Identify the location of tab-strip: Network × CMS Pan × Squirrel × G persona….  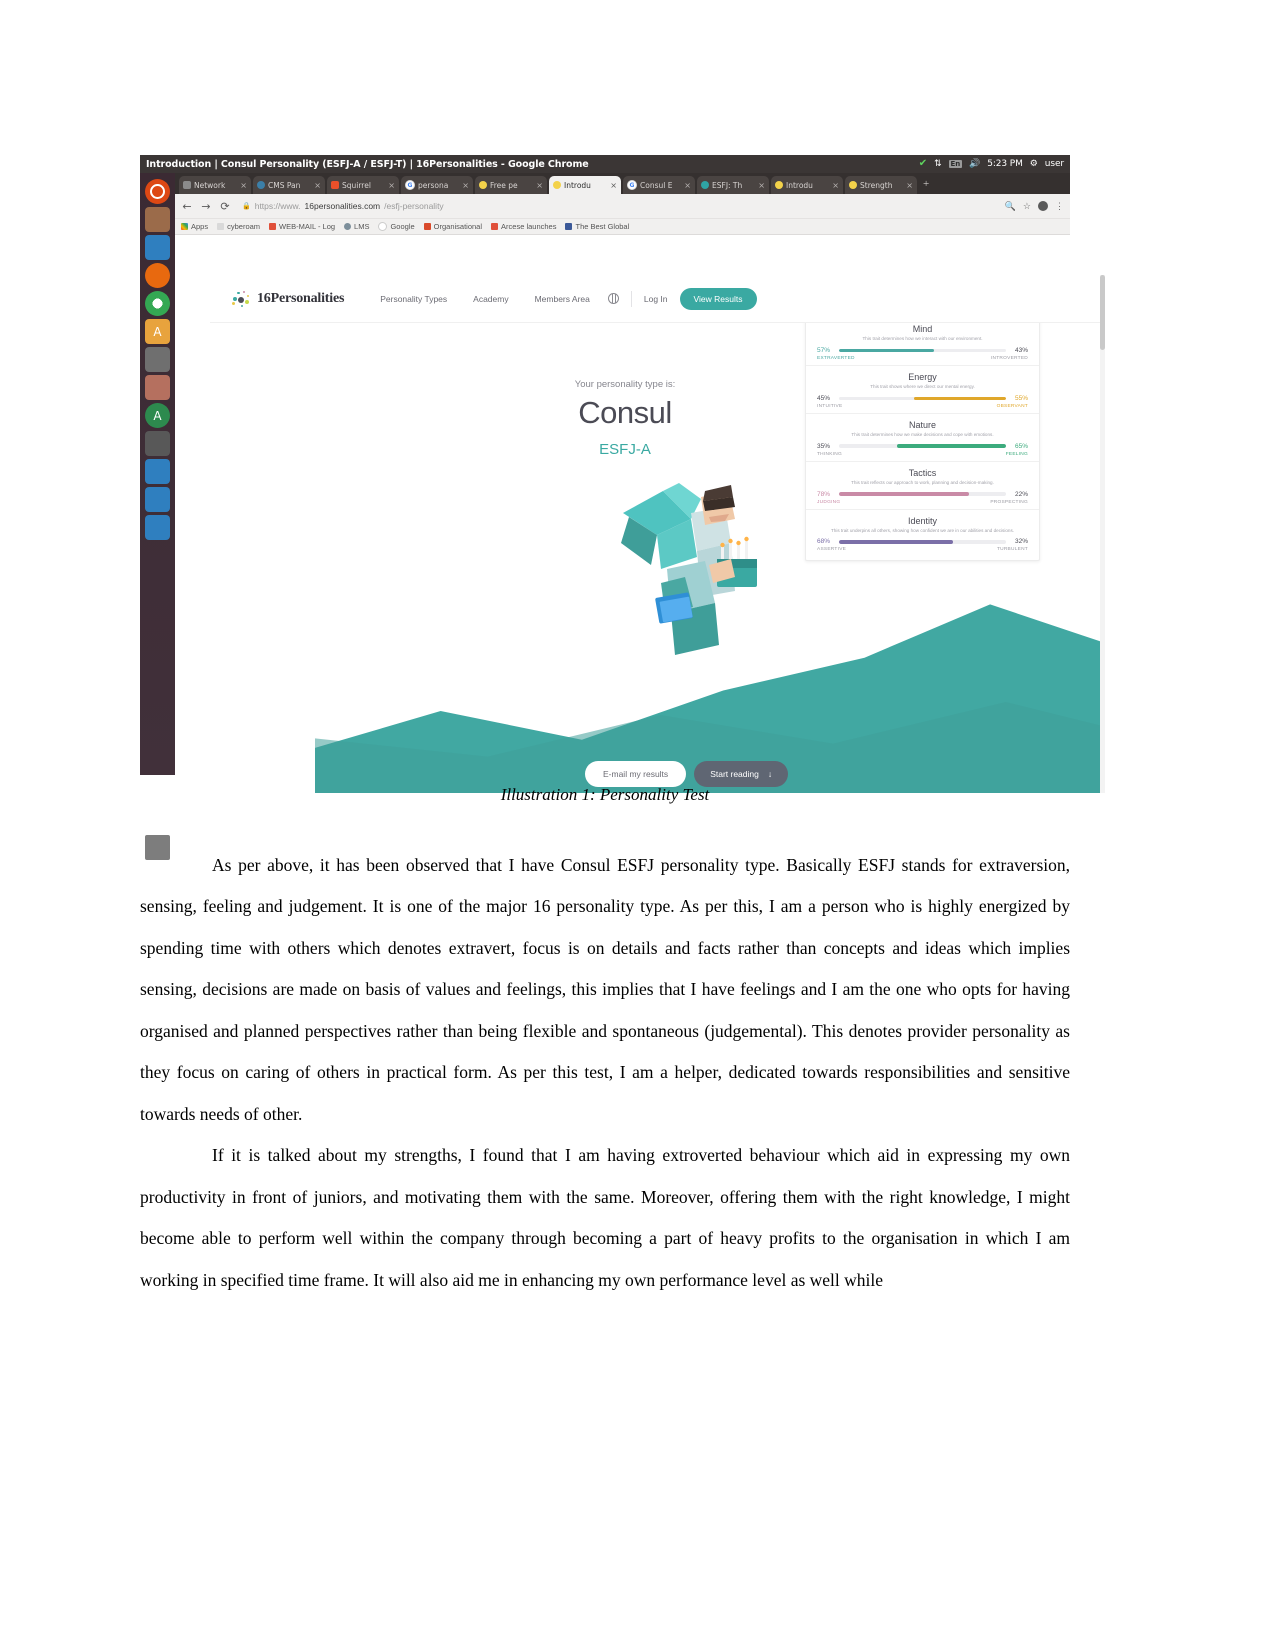
(622, 183).